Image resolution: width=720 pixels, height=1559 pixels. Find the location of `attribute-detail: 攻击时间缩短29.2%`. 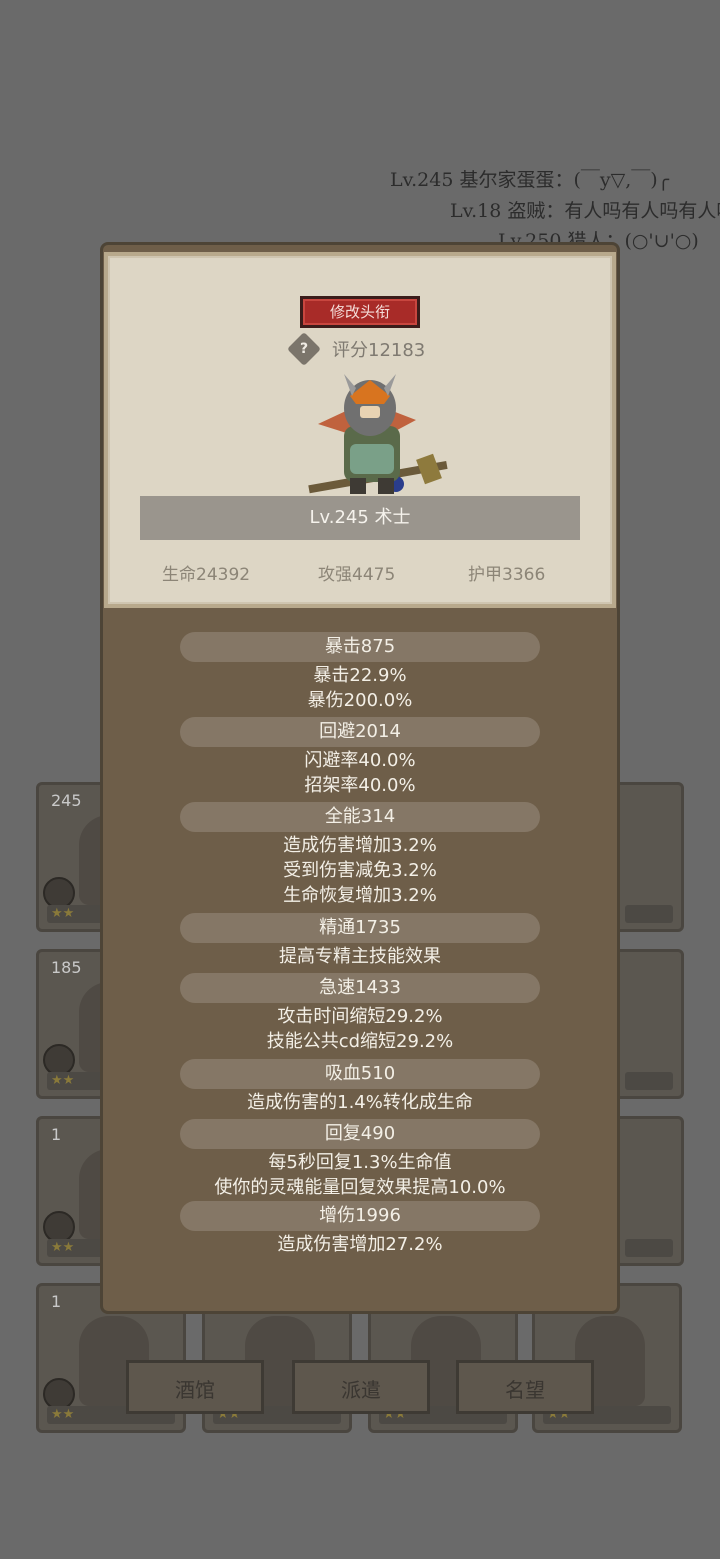

attribute-detail: 攻击时间缩短29.2% is located at coordinates (360, 1016).